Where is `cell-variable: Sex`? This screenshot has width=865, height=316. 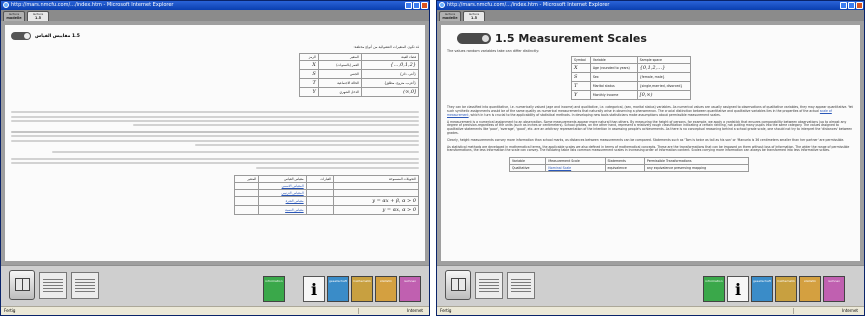 cell-variable: Sex is located at coordinates (613, 77).